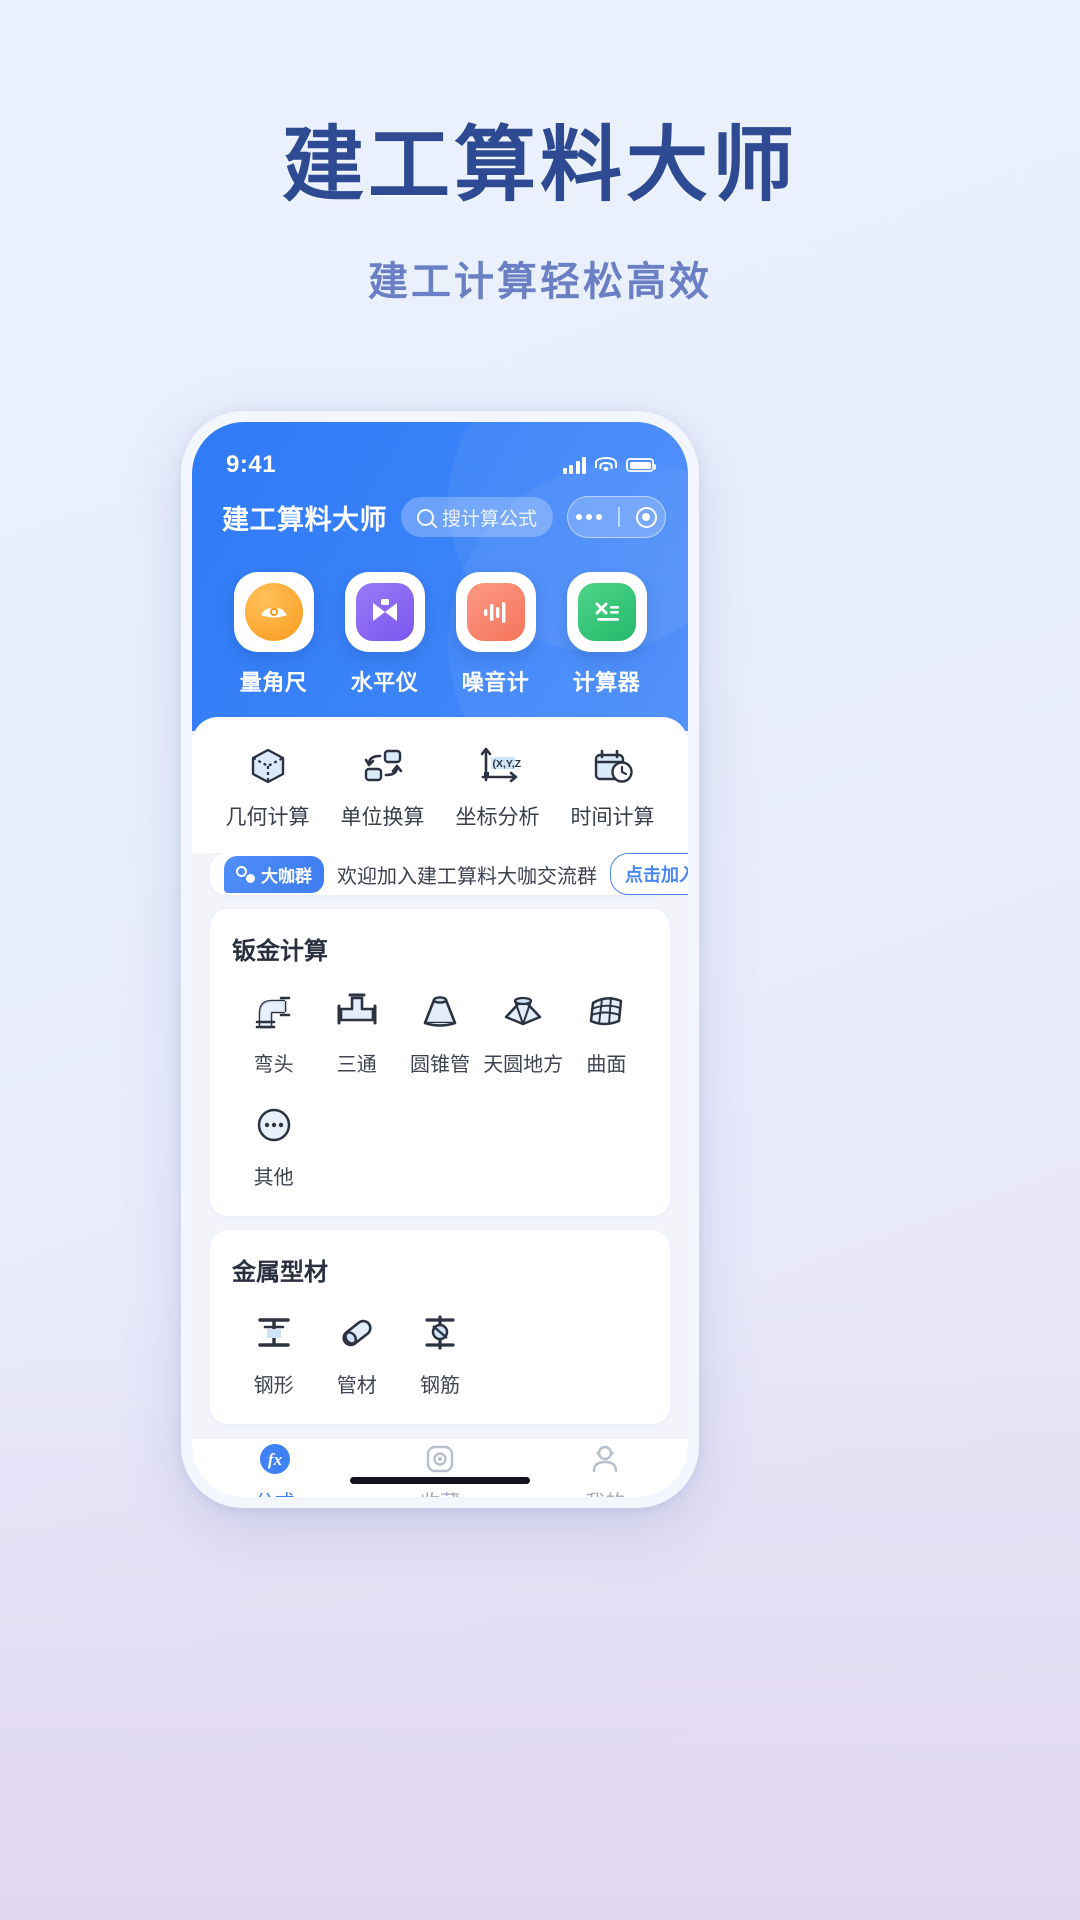 The image size is (1080, 1920). What do you see at coordinates (267, 817) in the screenshot?
I see `quick-tool-label: 几何计算` at bounding box center [267, 817].